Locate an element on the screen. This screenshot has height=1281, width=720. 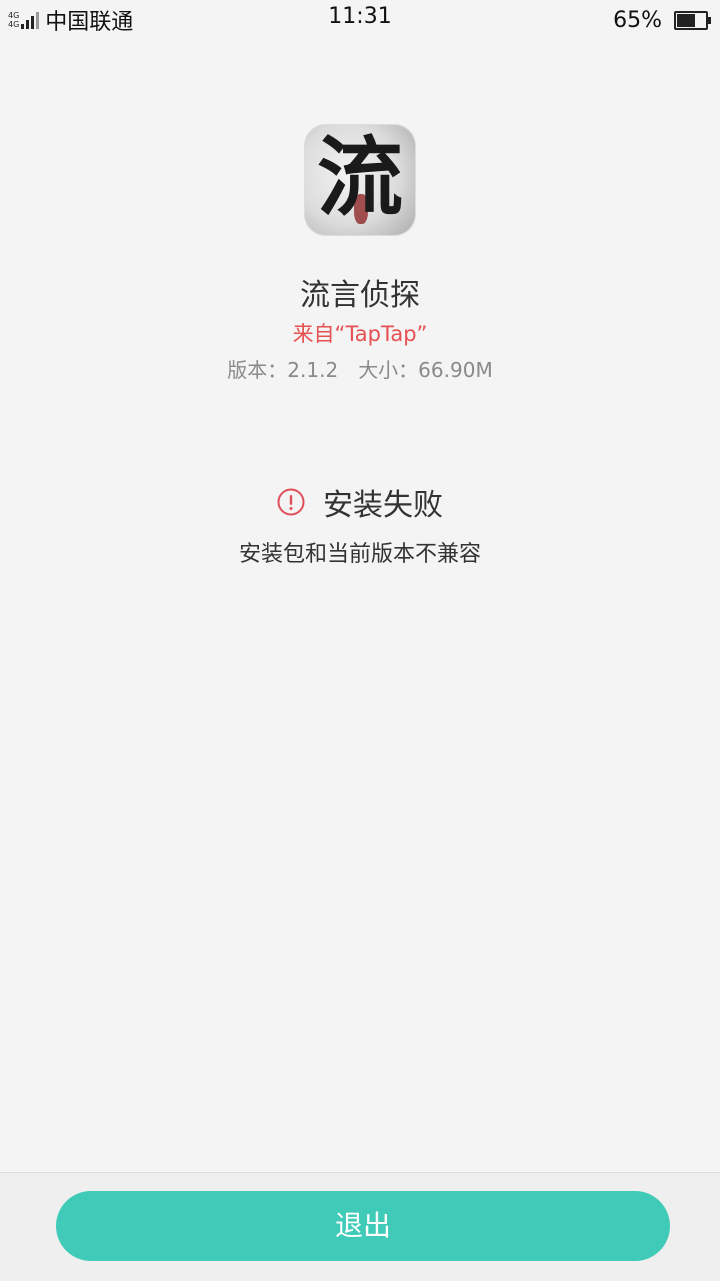
status-time: 11:31 is located at coordinates (360, 16).